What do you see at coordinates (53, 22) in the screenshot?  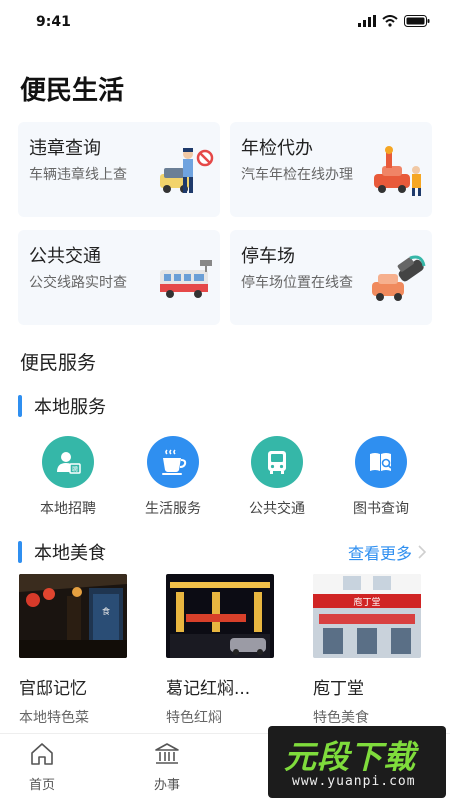 I see `status-time: 9:41` at bounding box center [53, 22].